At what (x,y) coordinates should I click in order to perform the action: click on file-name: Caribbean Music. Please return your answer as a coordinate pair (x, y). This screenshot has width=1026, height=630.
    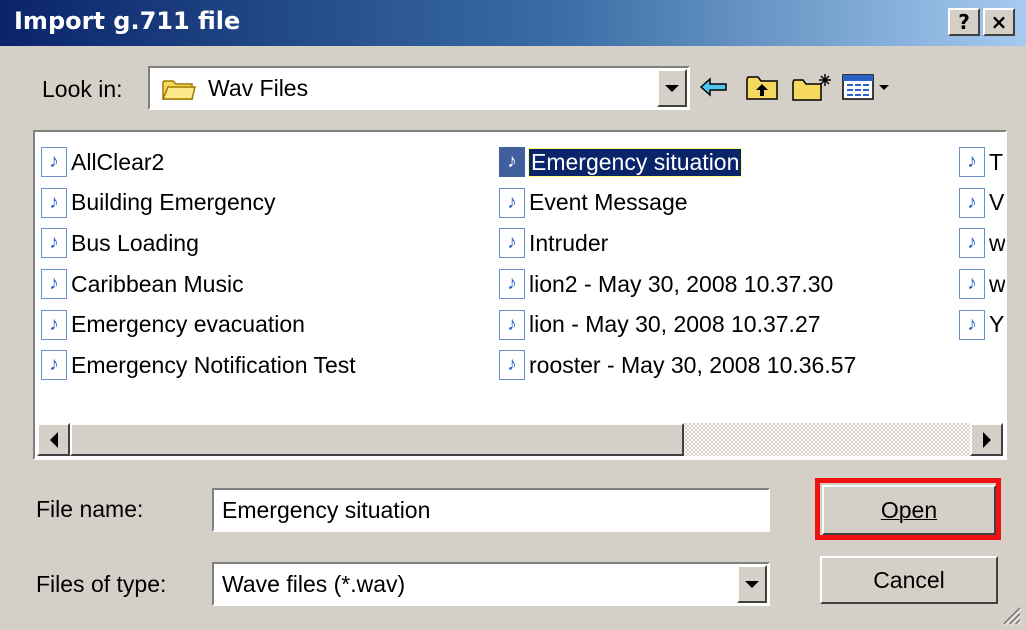
    Looking at the image, I should click on (157, 283).